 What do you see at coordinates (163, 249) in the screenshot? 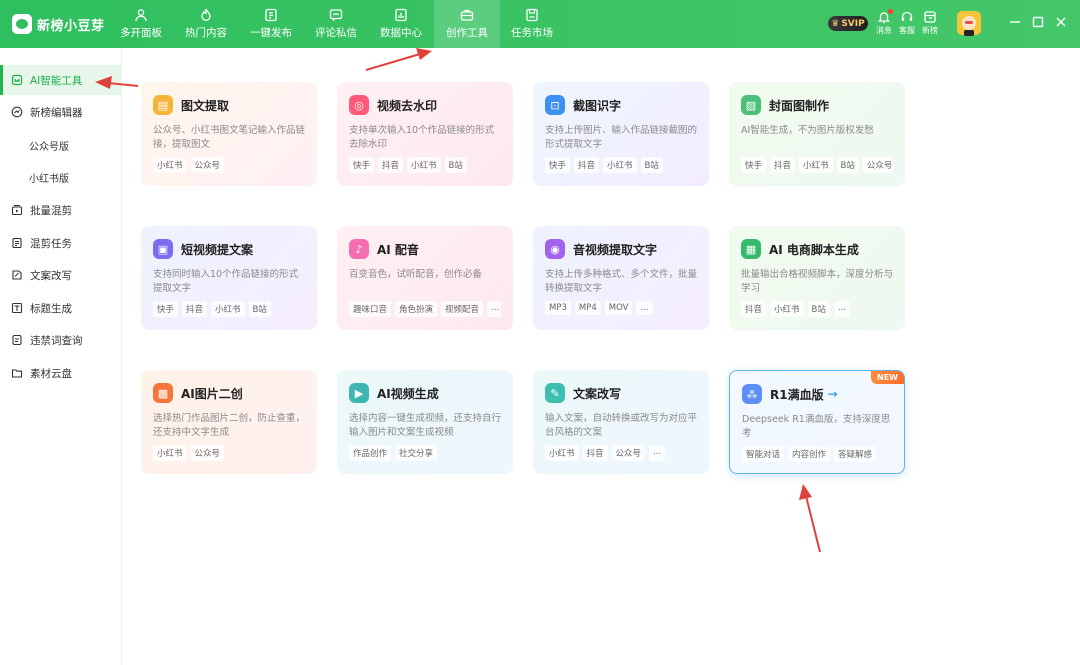
I see `video-script-icon: ▣` at bounding box center [163, 249].